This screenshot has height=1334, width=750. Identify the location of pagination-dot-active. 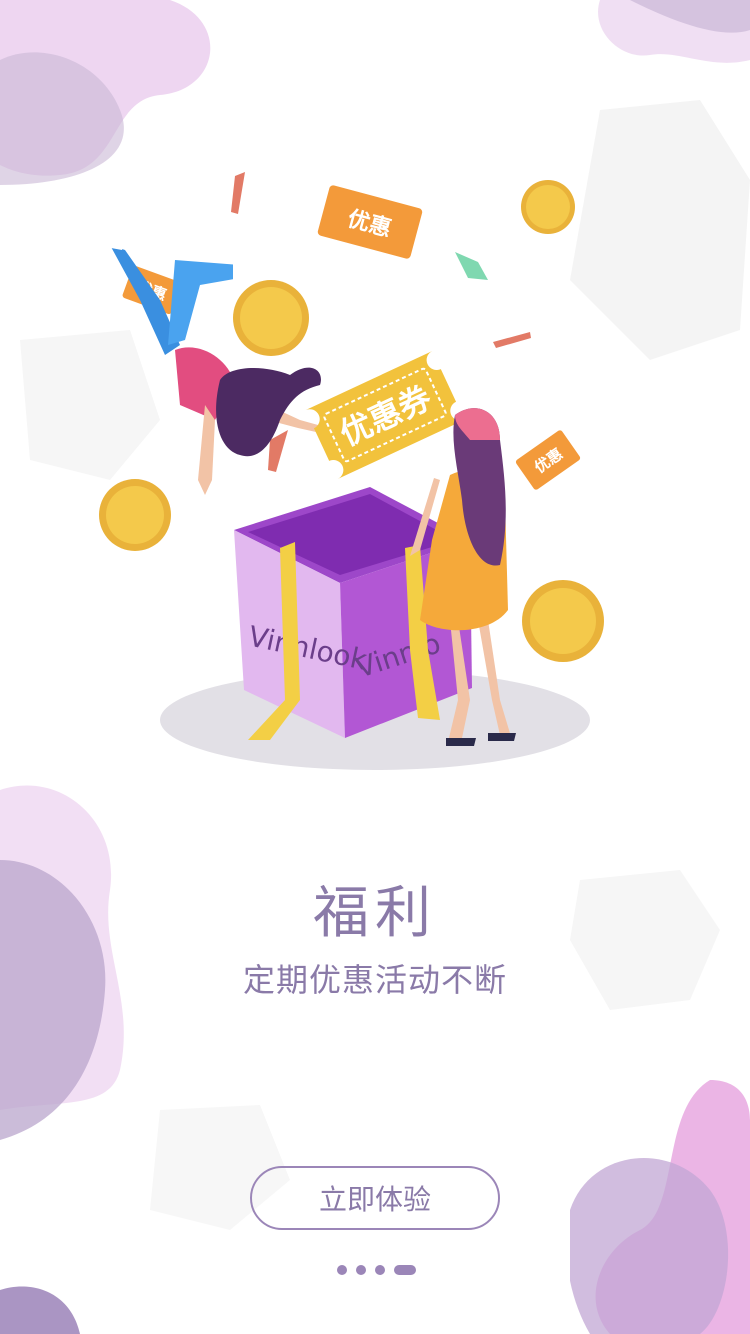
(405, 1270).